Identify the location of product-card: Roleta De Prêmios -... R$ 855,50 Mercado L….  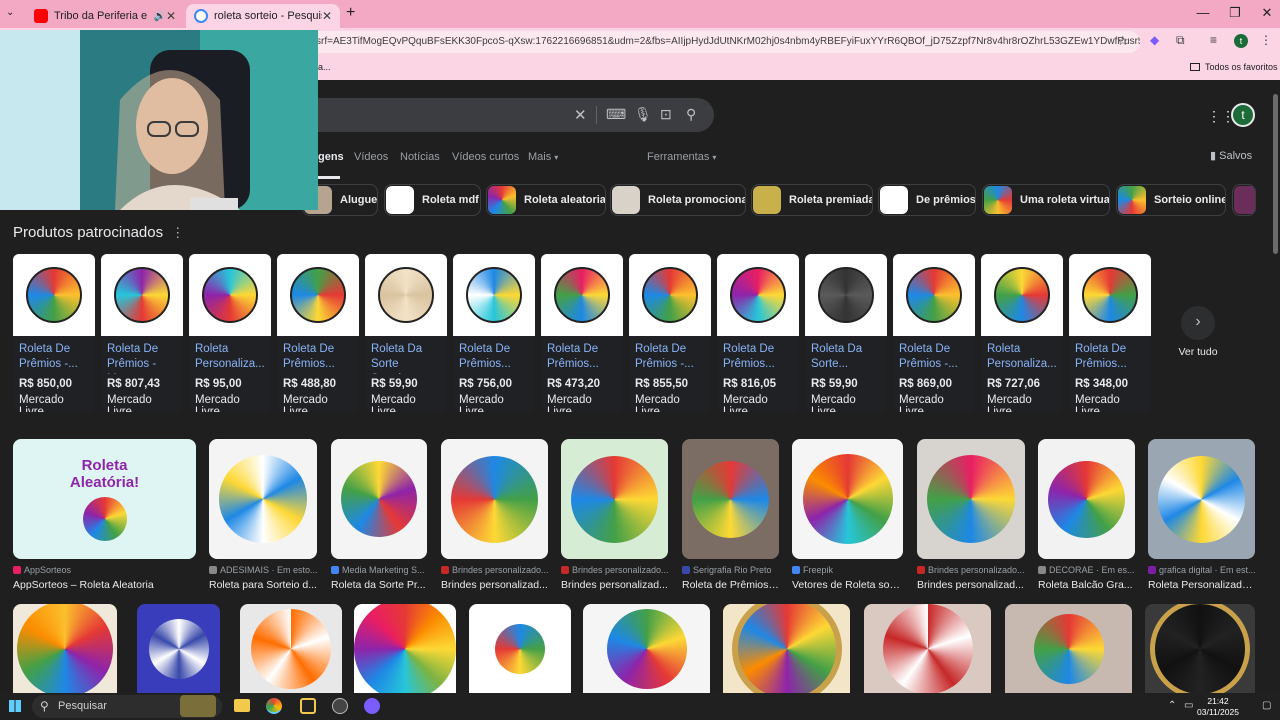
(670, 333).